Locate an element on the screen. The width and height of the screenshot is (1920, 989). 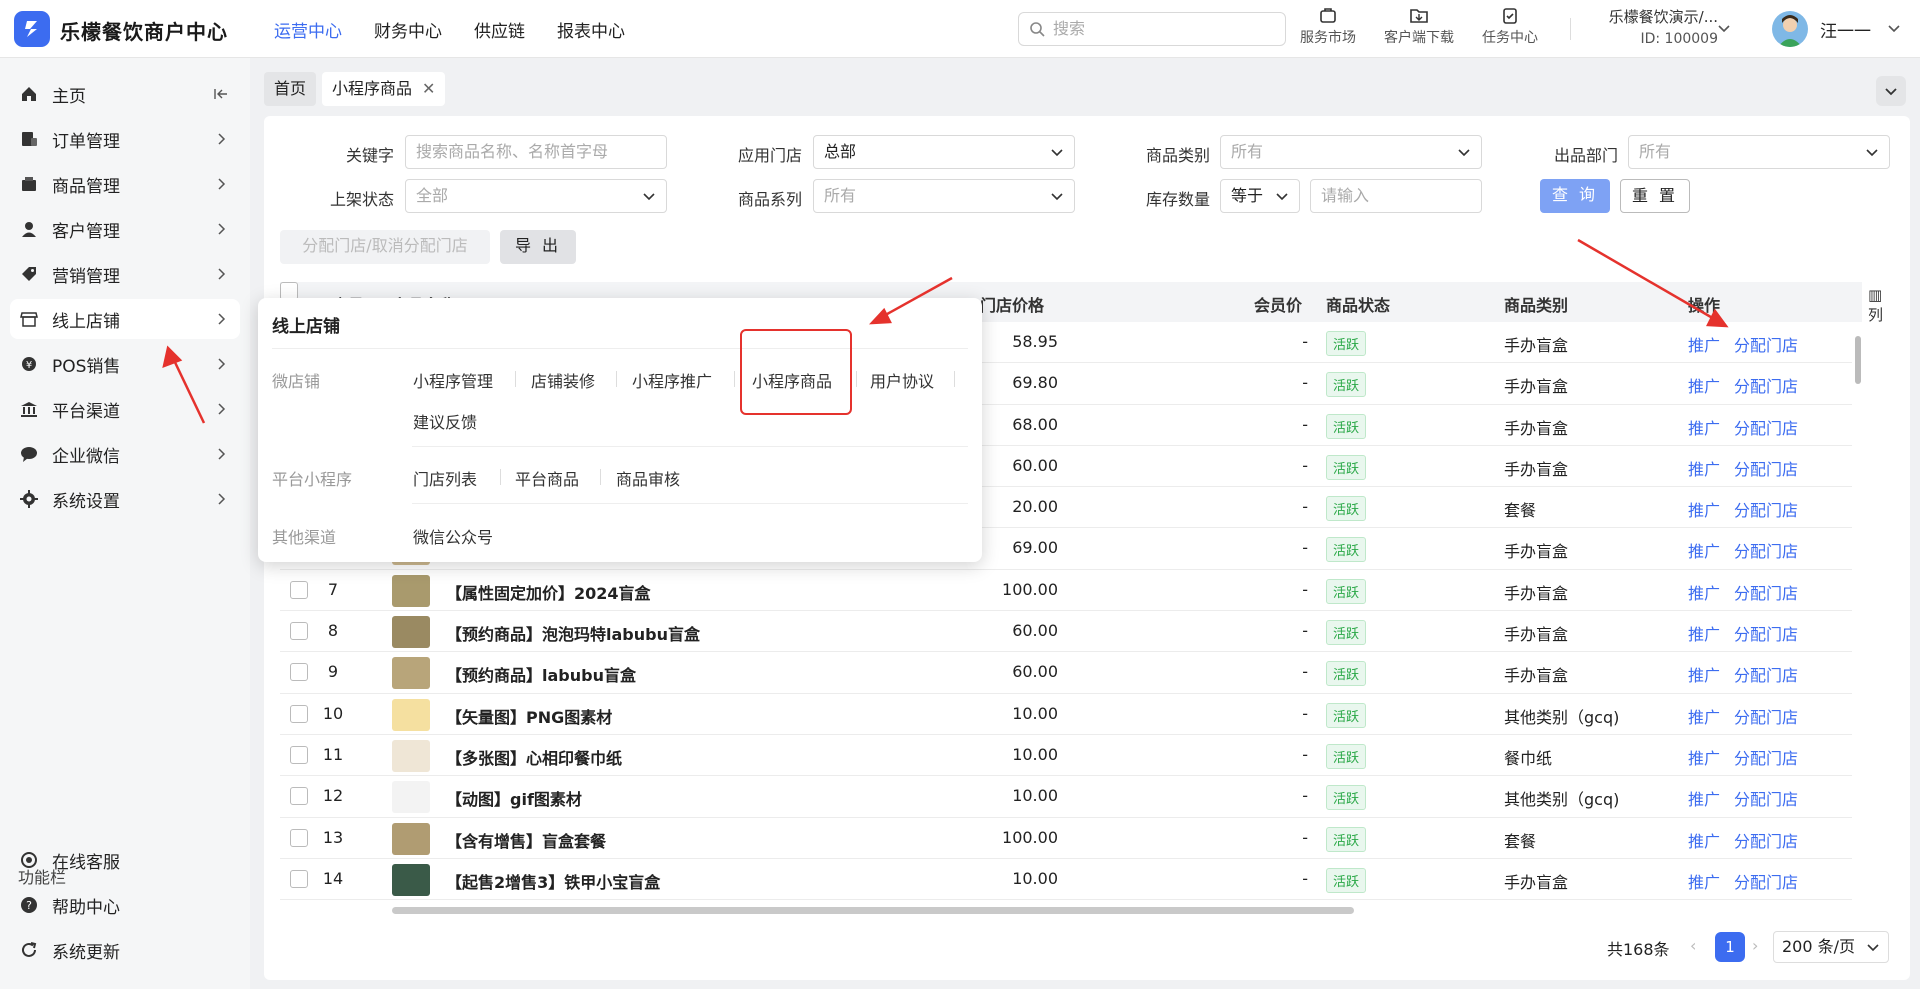
assign-store-button: 分配门店/取消分配门店 is located at coordinates (385, 247).